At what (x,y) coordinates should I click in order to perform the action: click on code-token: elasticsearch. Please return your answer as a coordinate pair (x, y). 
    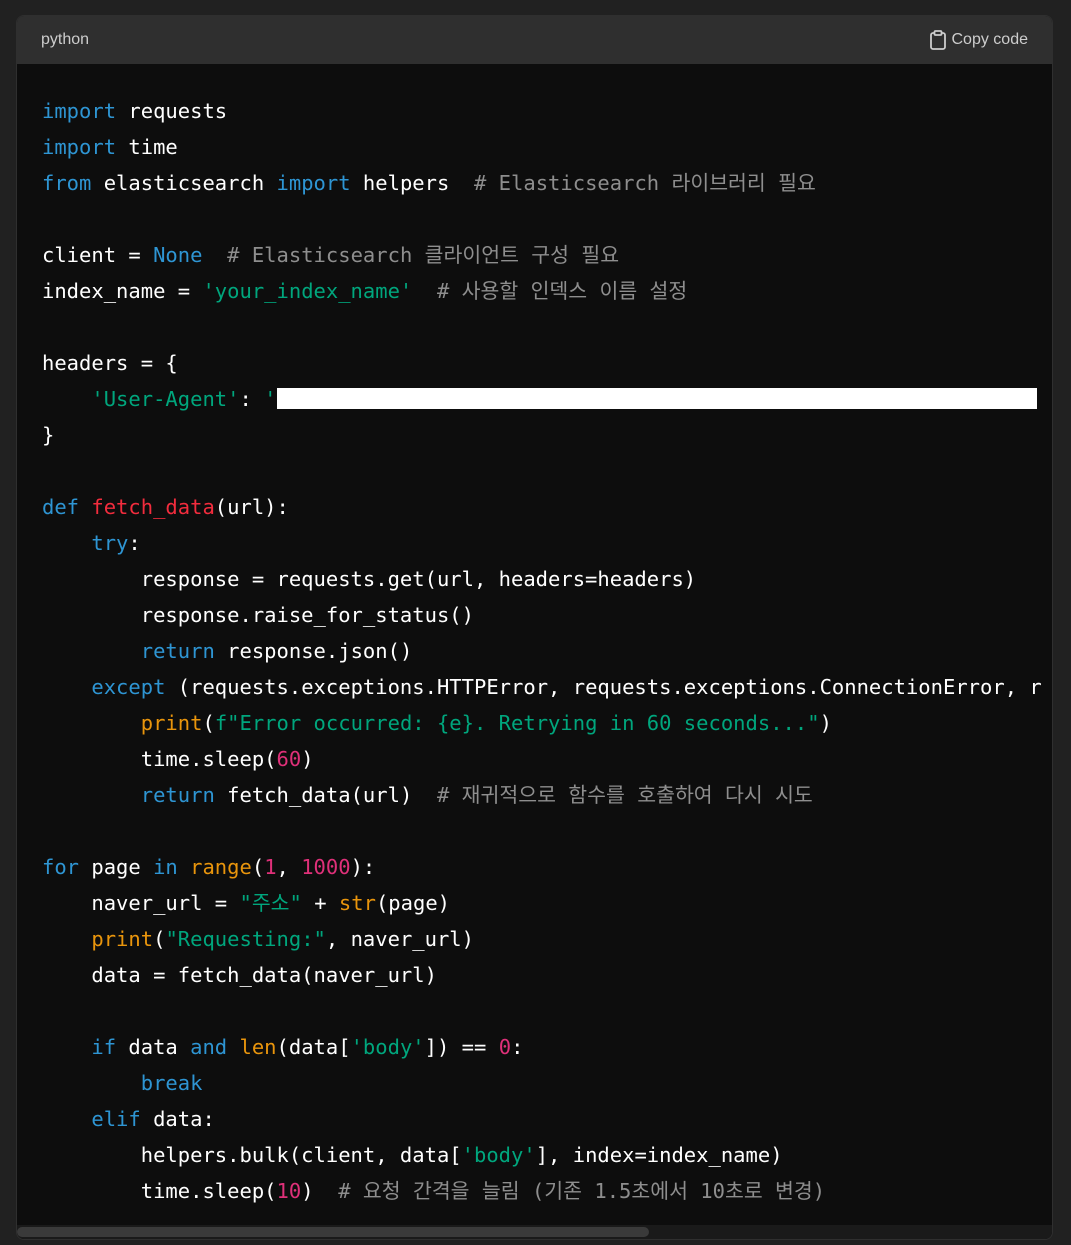
    Looking at the image, I should click on (184, 183).